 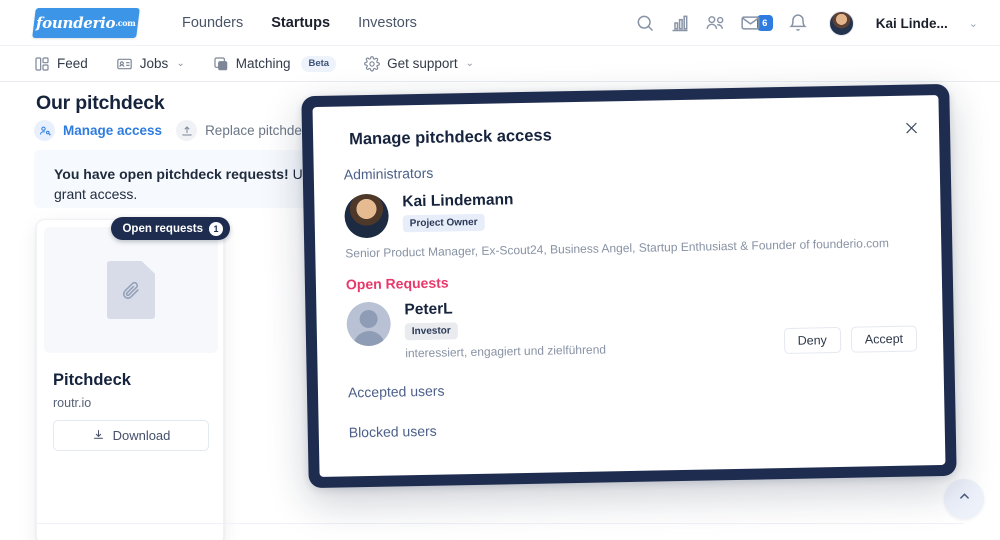 I want to click on beta-badge: Beta, so click(x=319, y=63).